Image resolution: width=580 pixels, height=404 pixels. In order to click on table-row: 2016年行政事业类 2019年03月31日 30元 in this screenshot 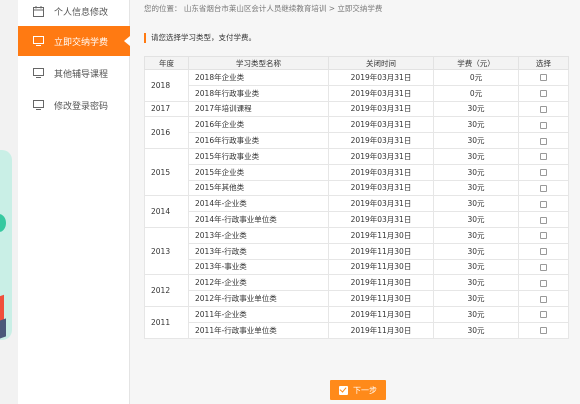, I will do `click(357, 140)`.